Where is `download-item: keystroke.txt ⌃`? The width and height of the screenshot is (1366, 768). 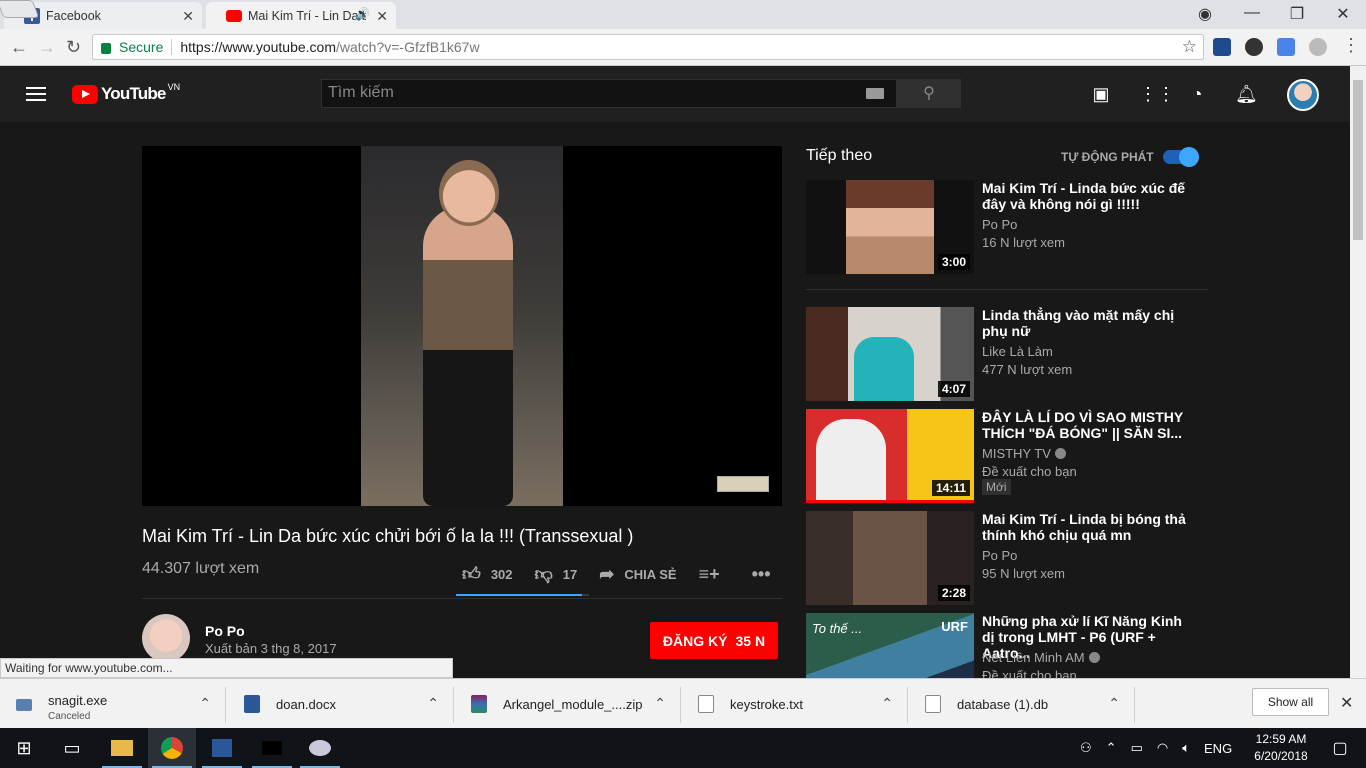
download-item: keystroke.txt ⌃ is located at coordinates (795, 705).